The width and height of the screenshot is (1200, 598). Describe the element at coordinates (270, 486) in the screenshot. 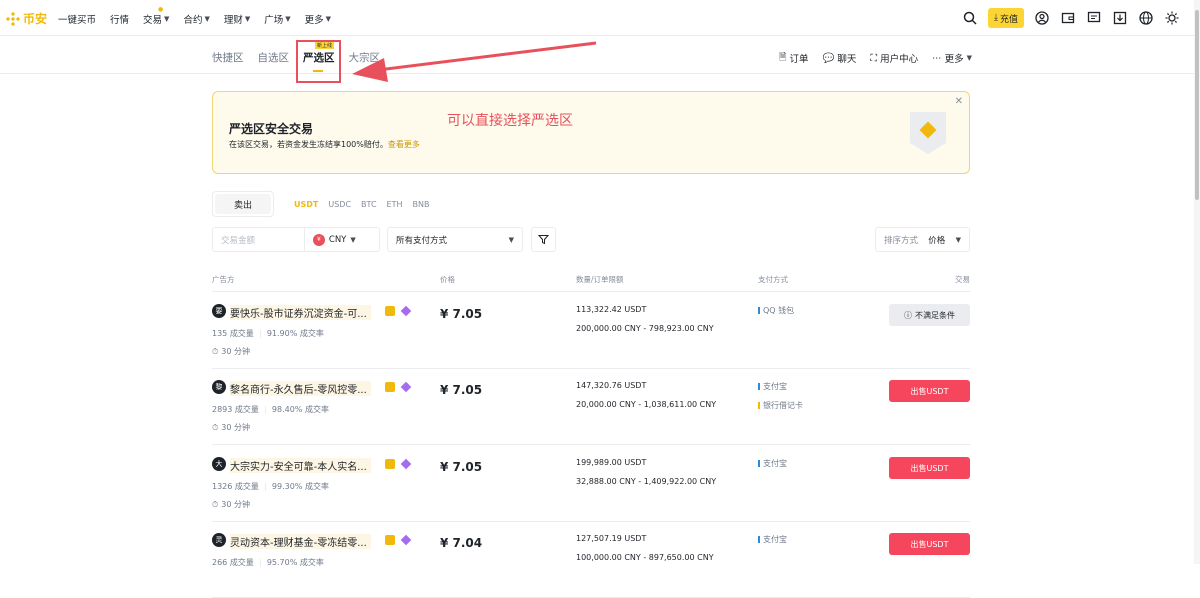

I see `merchant-stats: 1326 成交量 99.30% 成交率` at that location.